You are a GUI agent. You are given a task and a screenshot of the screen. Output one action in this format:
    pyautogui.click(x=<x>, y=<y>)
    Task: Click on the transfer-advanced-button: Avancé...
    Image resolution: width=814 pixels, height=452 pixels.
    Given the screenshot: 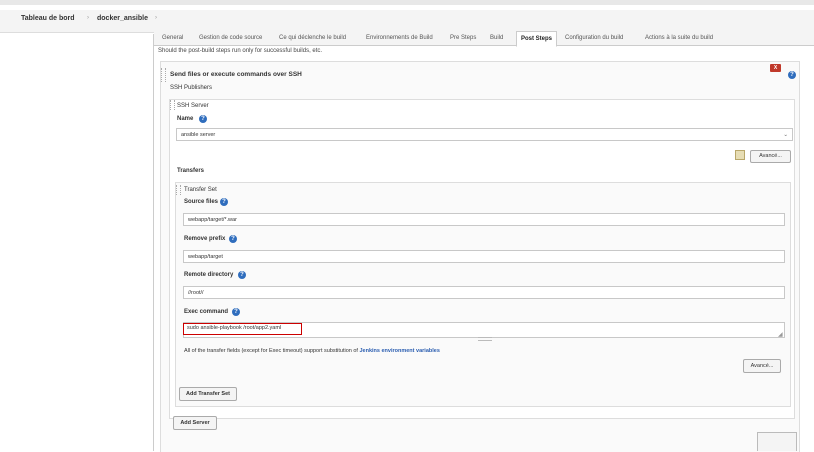 What is the action you would take?
    pyautogui.click(x=762, y=366)
    